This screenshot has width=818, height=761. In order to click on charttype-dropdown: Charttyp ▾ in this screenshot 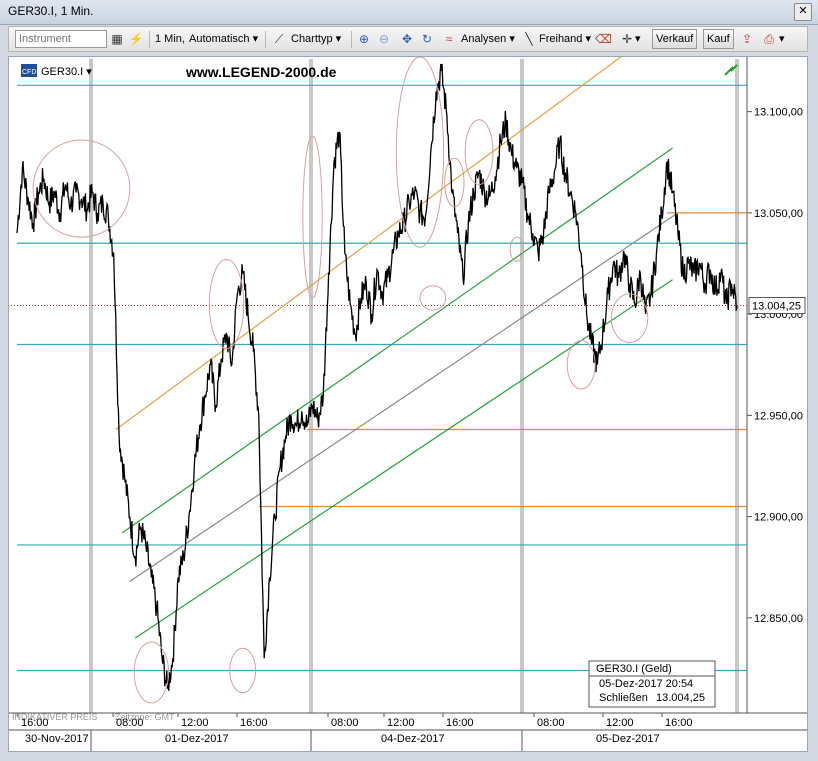, I will do `click(316, 39)`.